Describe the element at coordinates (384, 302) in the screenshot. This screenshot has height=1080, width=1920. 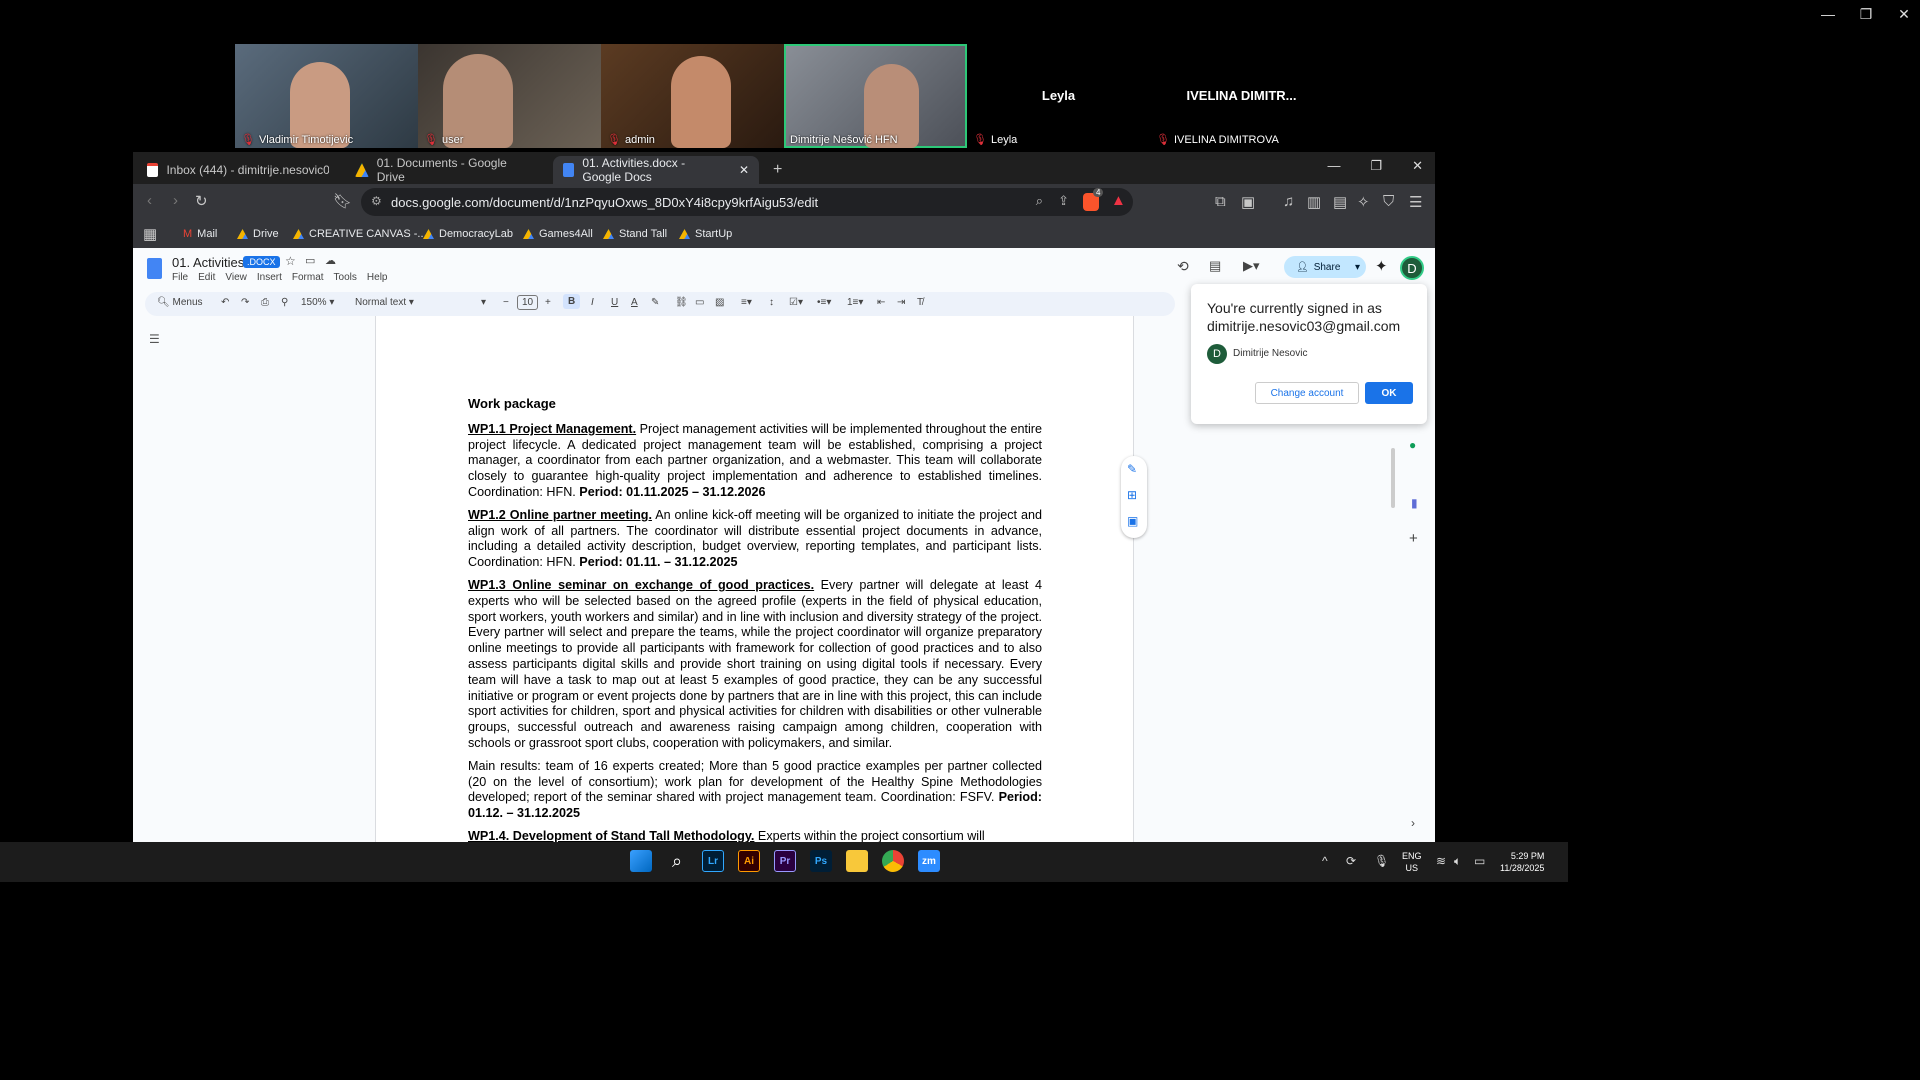
I see `style-select: Normal text ▾` at that location.